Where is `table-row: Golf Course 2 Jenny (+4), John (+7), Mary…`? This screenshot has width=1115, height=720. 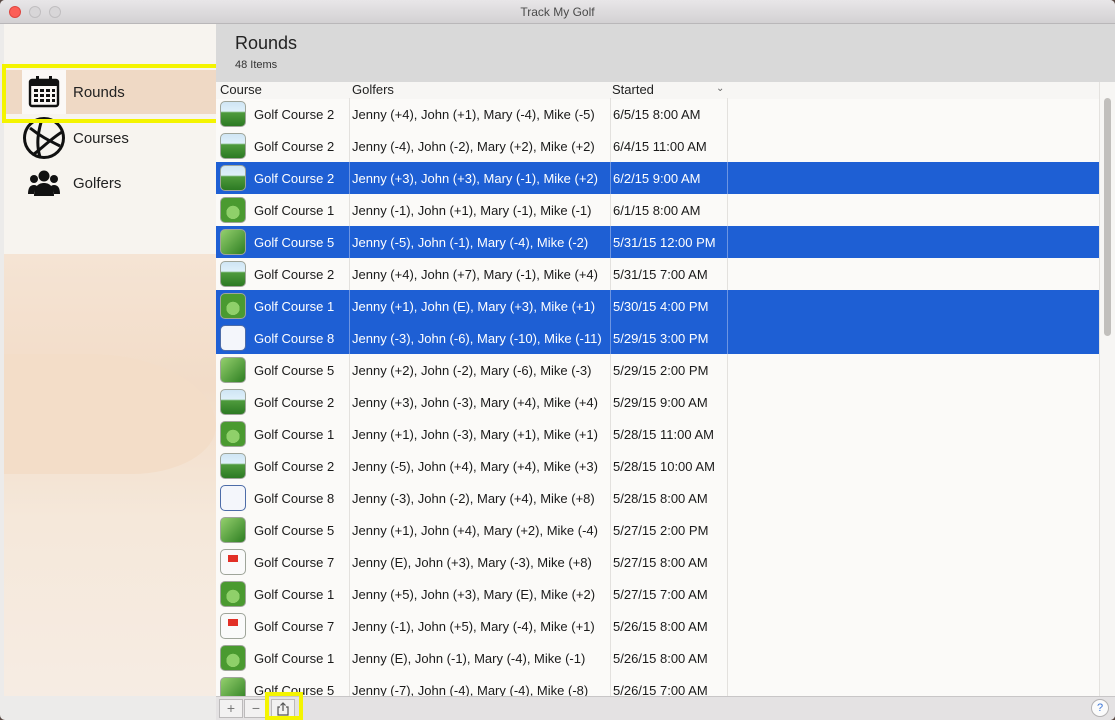 table-row: Golf Course 2 Jenny (+4), John (+7), Mary… is located at coordinates (657, 274).